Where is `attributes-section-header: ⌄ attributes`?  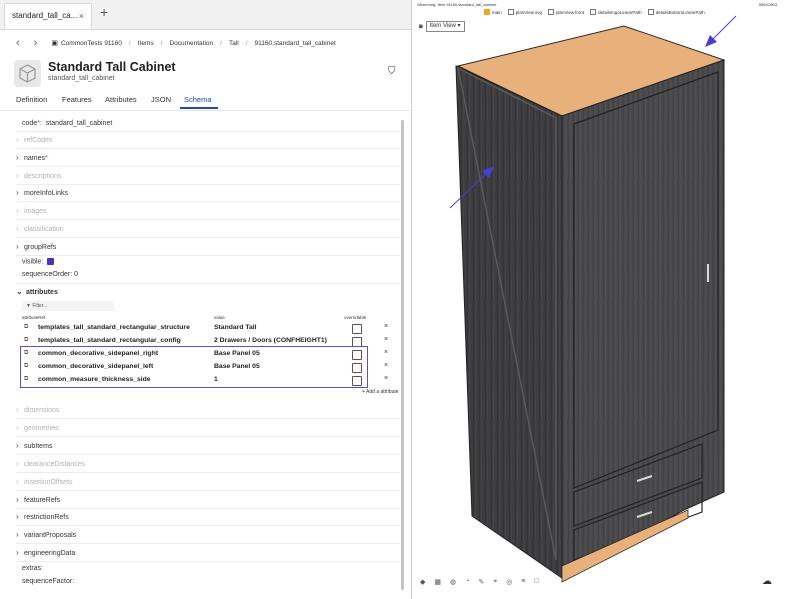 attributes-section-header: ⌄ attributes is located at coordinates (37, 291).